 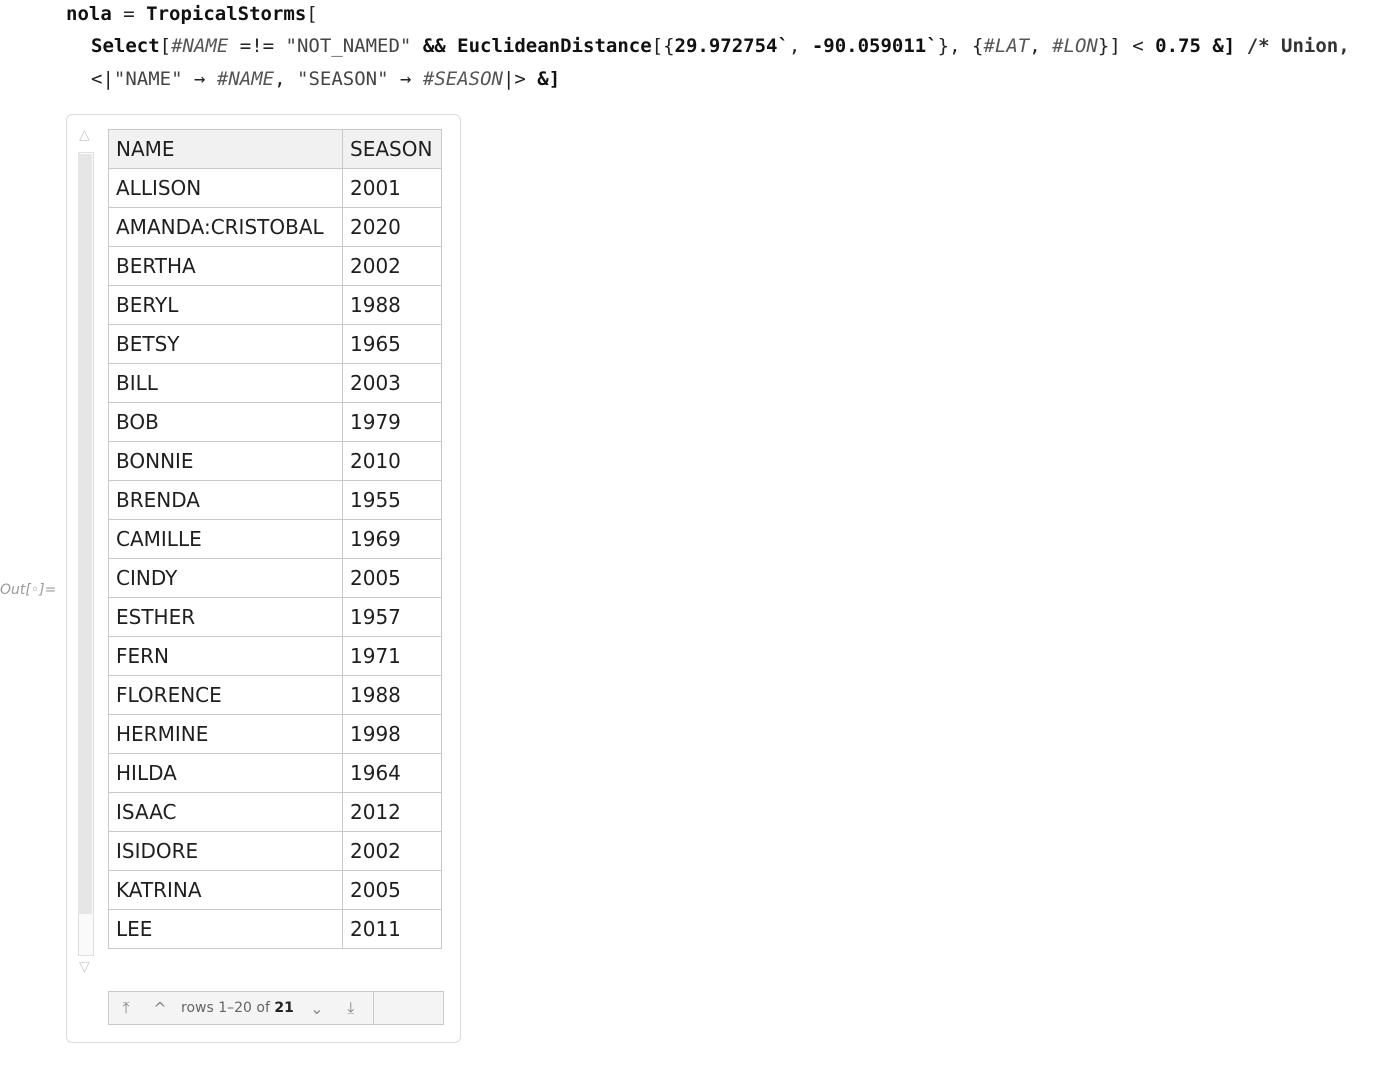 I want to click on scroll-down-icon: ▽, so click(x=84, y=967).